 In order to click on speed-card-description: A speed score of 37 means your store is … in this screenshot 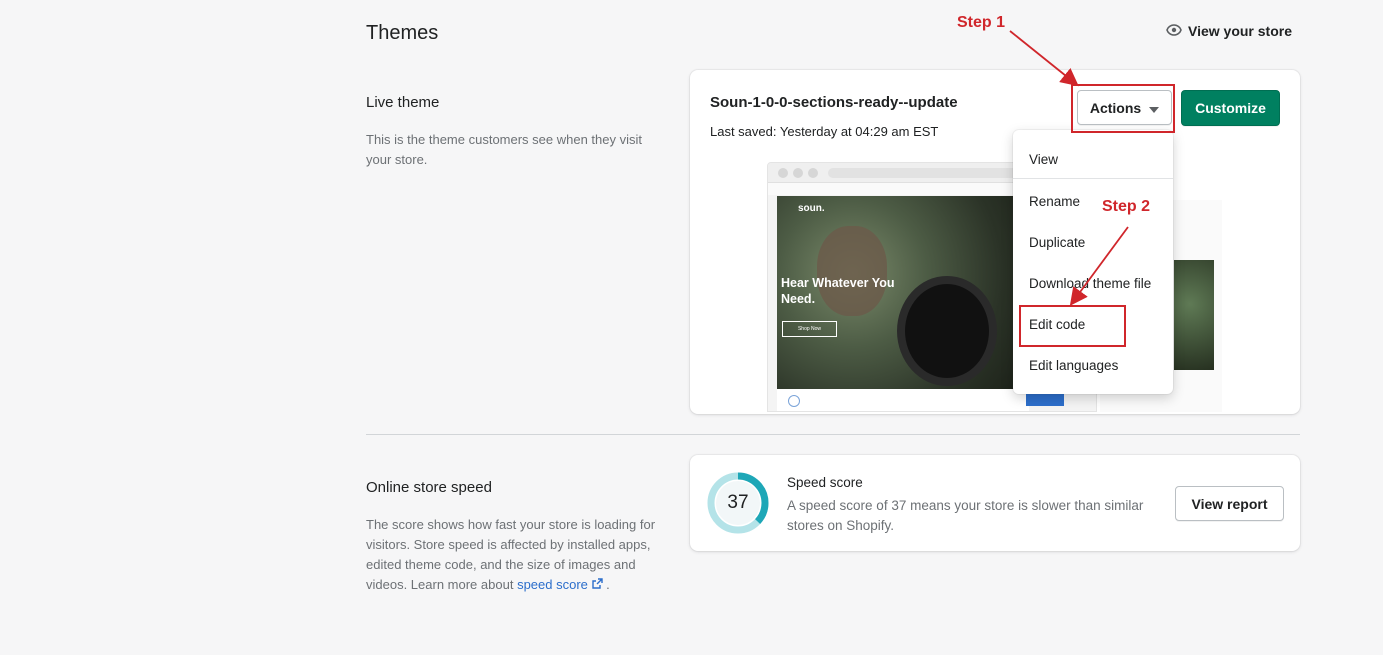, I will do `click(965, 515)`.